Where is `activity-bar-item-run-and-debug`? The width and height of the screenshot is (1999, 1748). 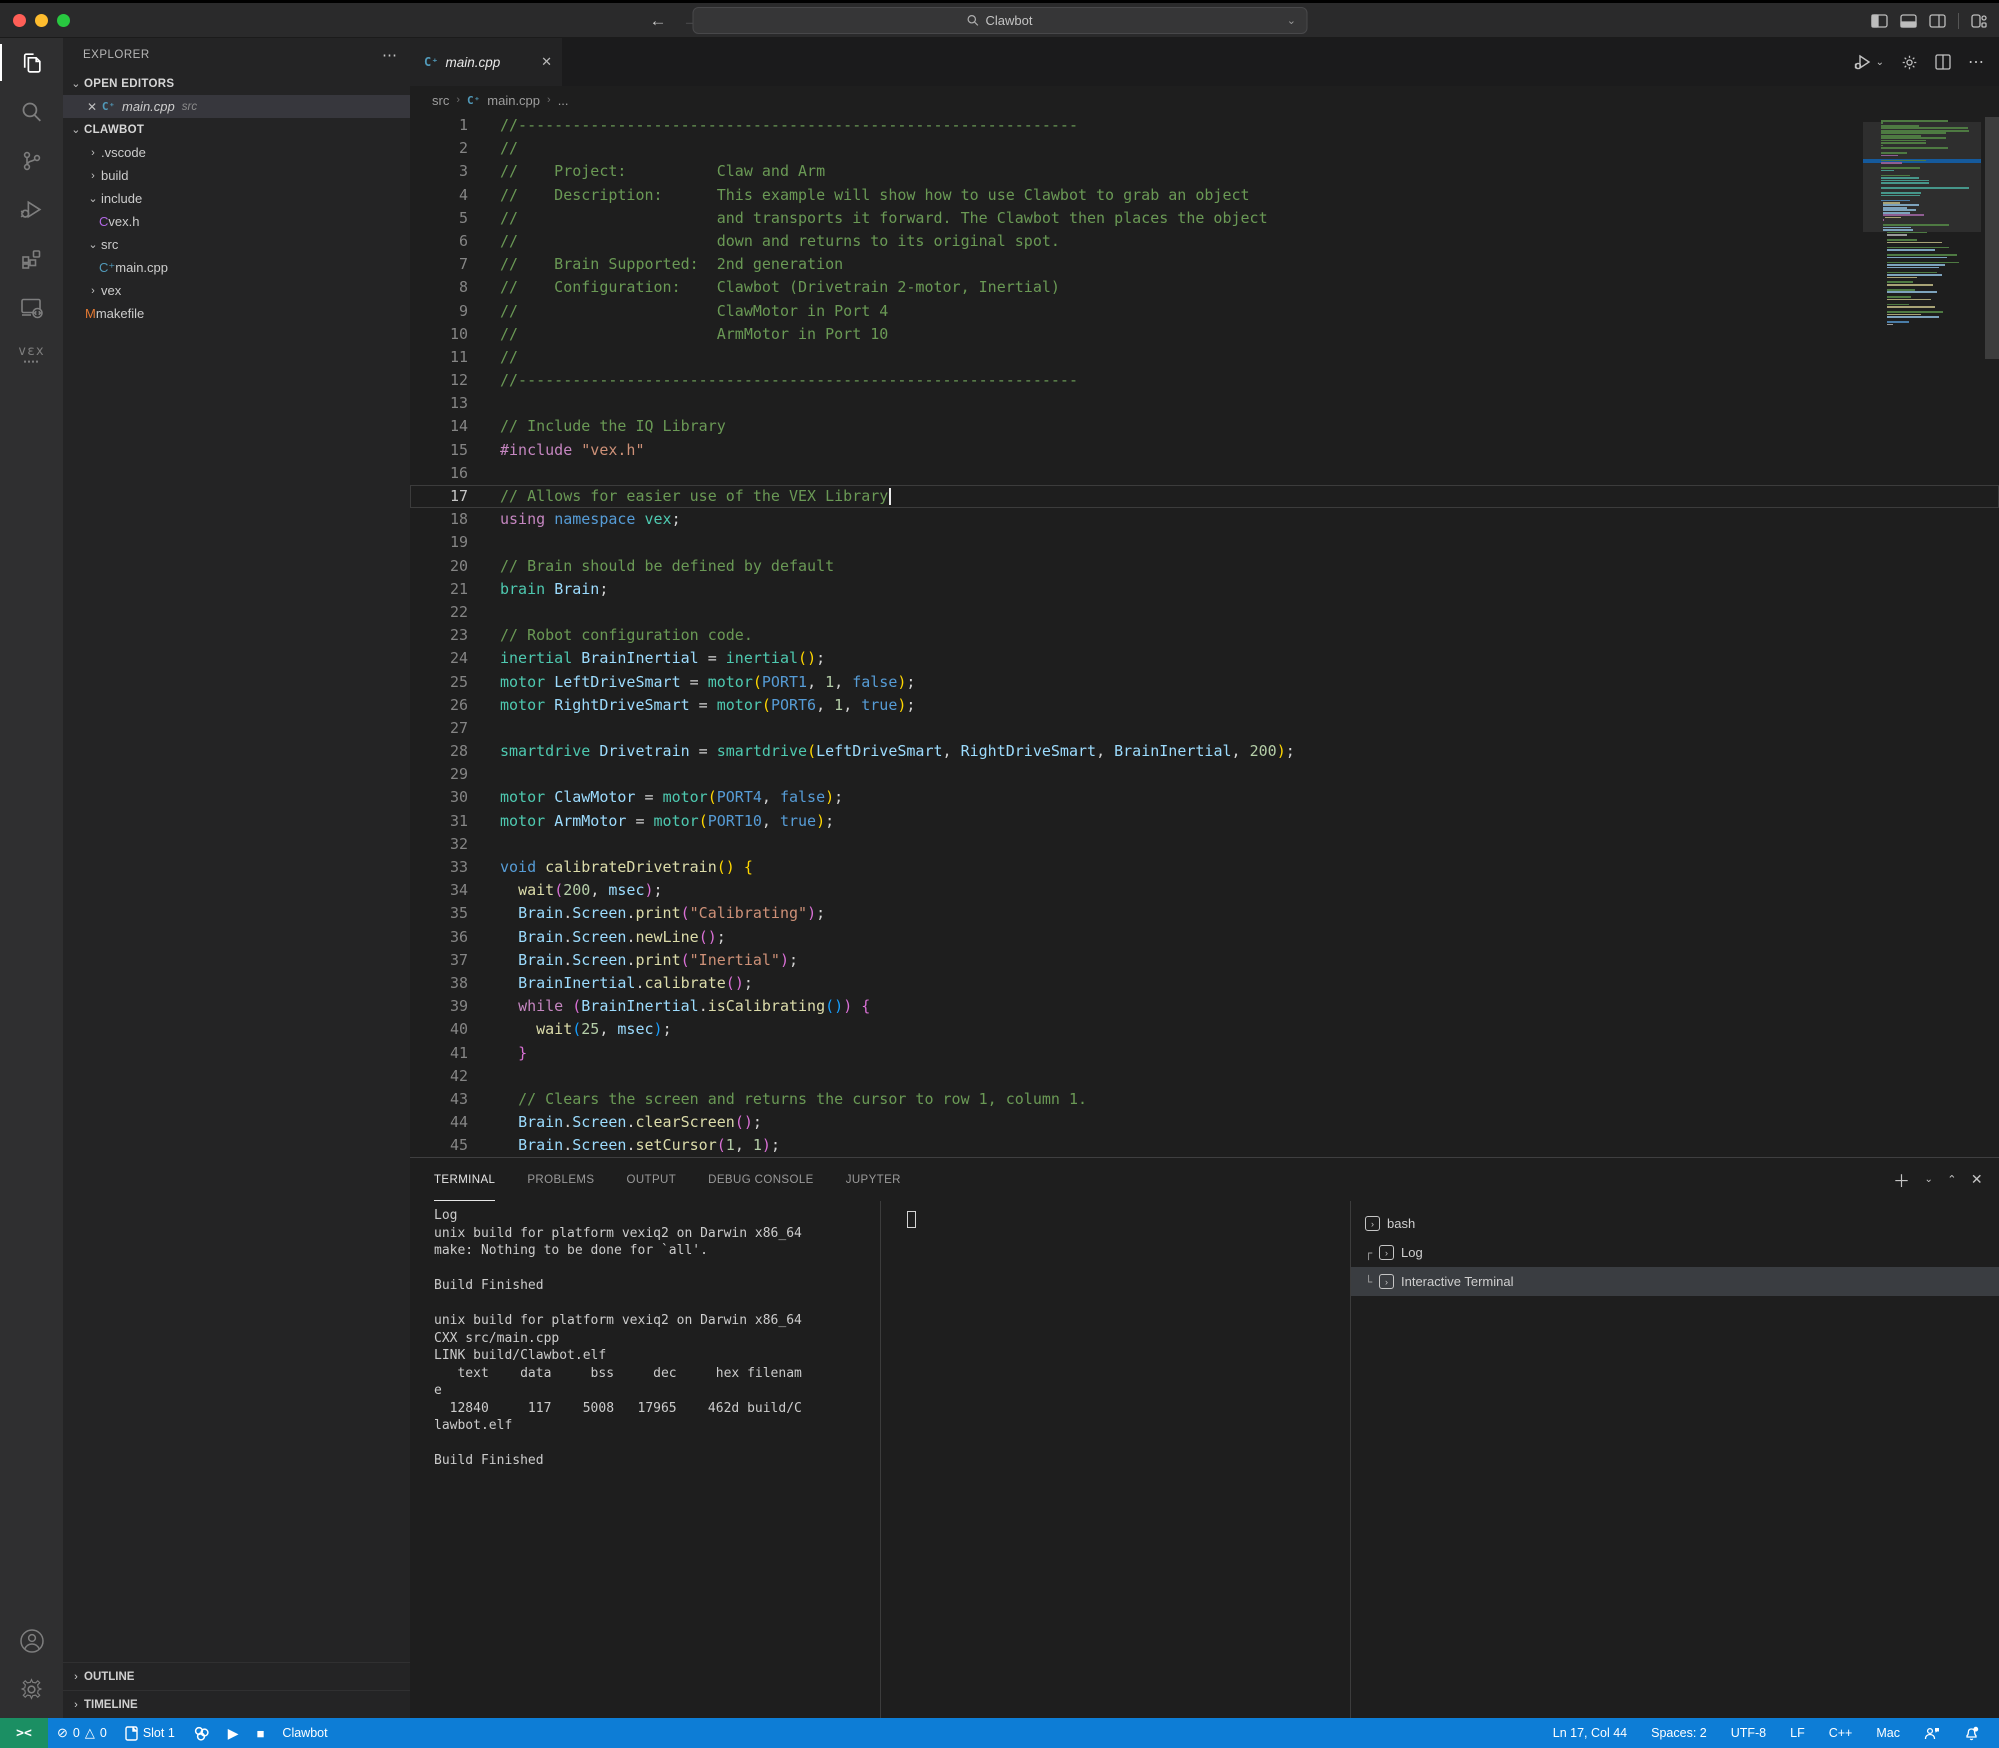
activity-bar-item-run-and-debug is located at coordinates (31, 209).